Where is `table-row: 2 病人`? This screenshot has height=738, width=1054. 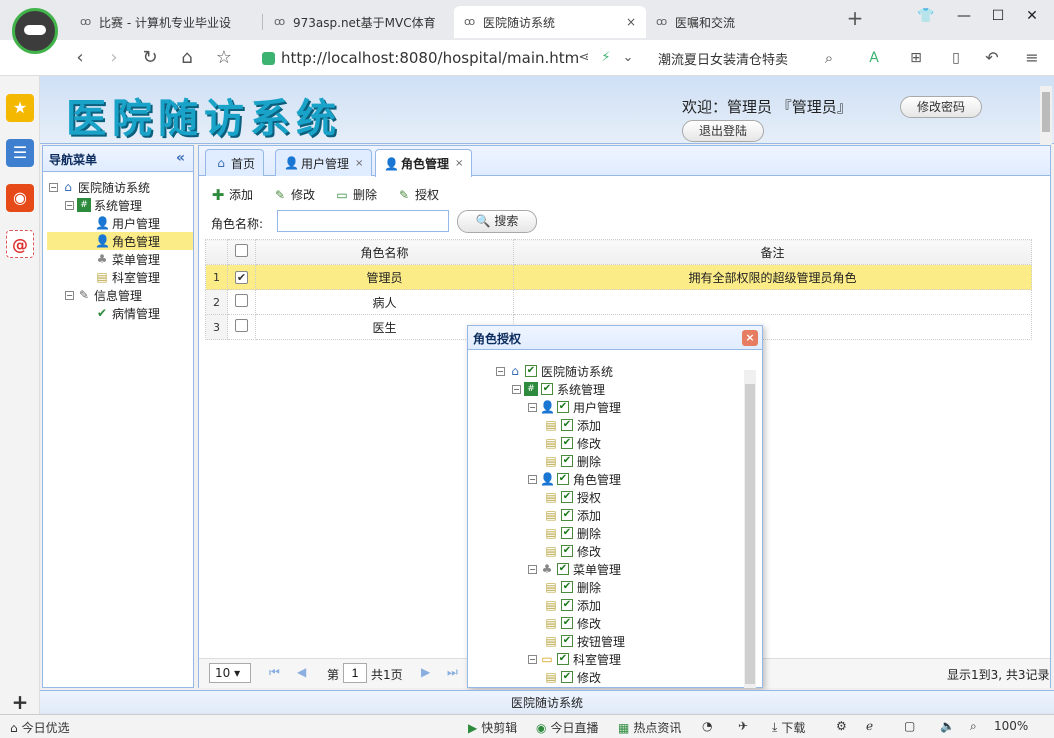 table-row: 2 病人 is located at coordinates (618, 302).